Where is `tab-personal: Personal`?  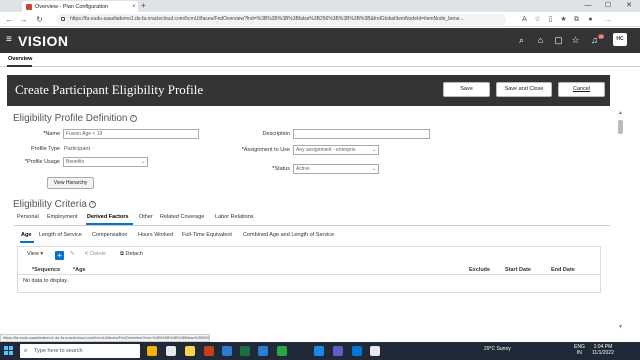 tab-personal: Personal is located at coordinates (28, 217).